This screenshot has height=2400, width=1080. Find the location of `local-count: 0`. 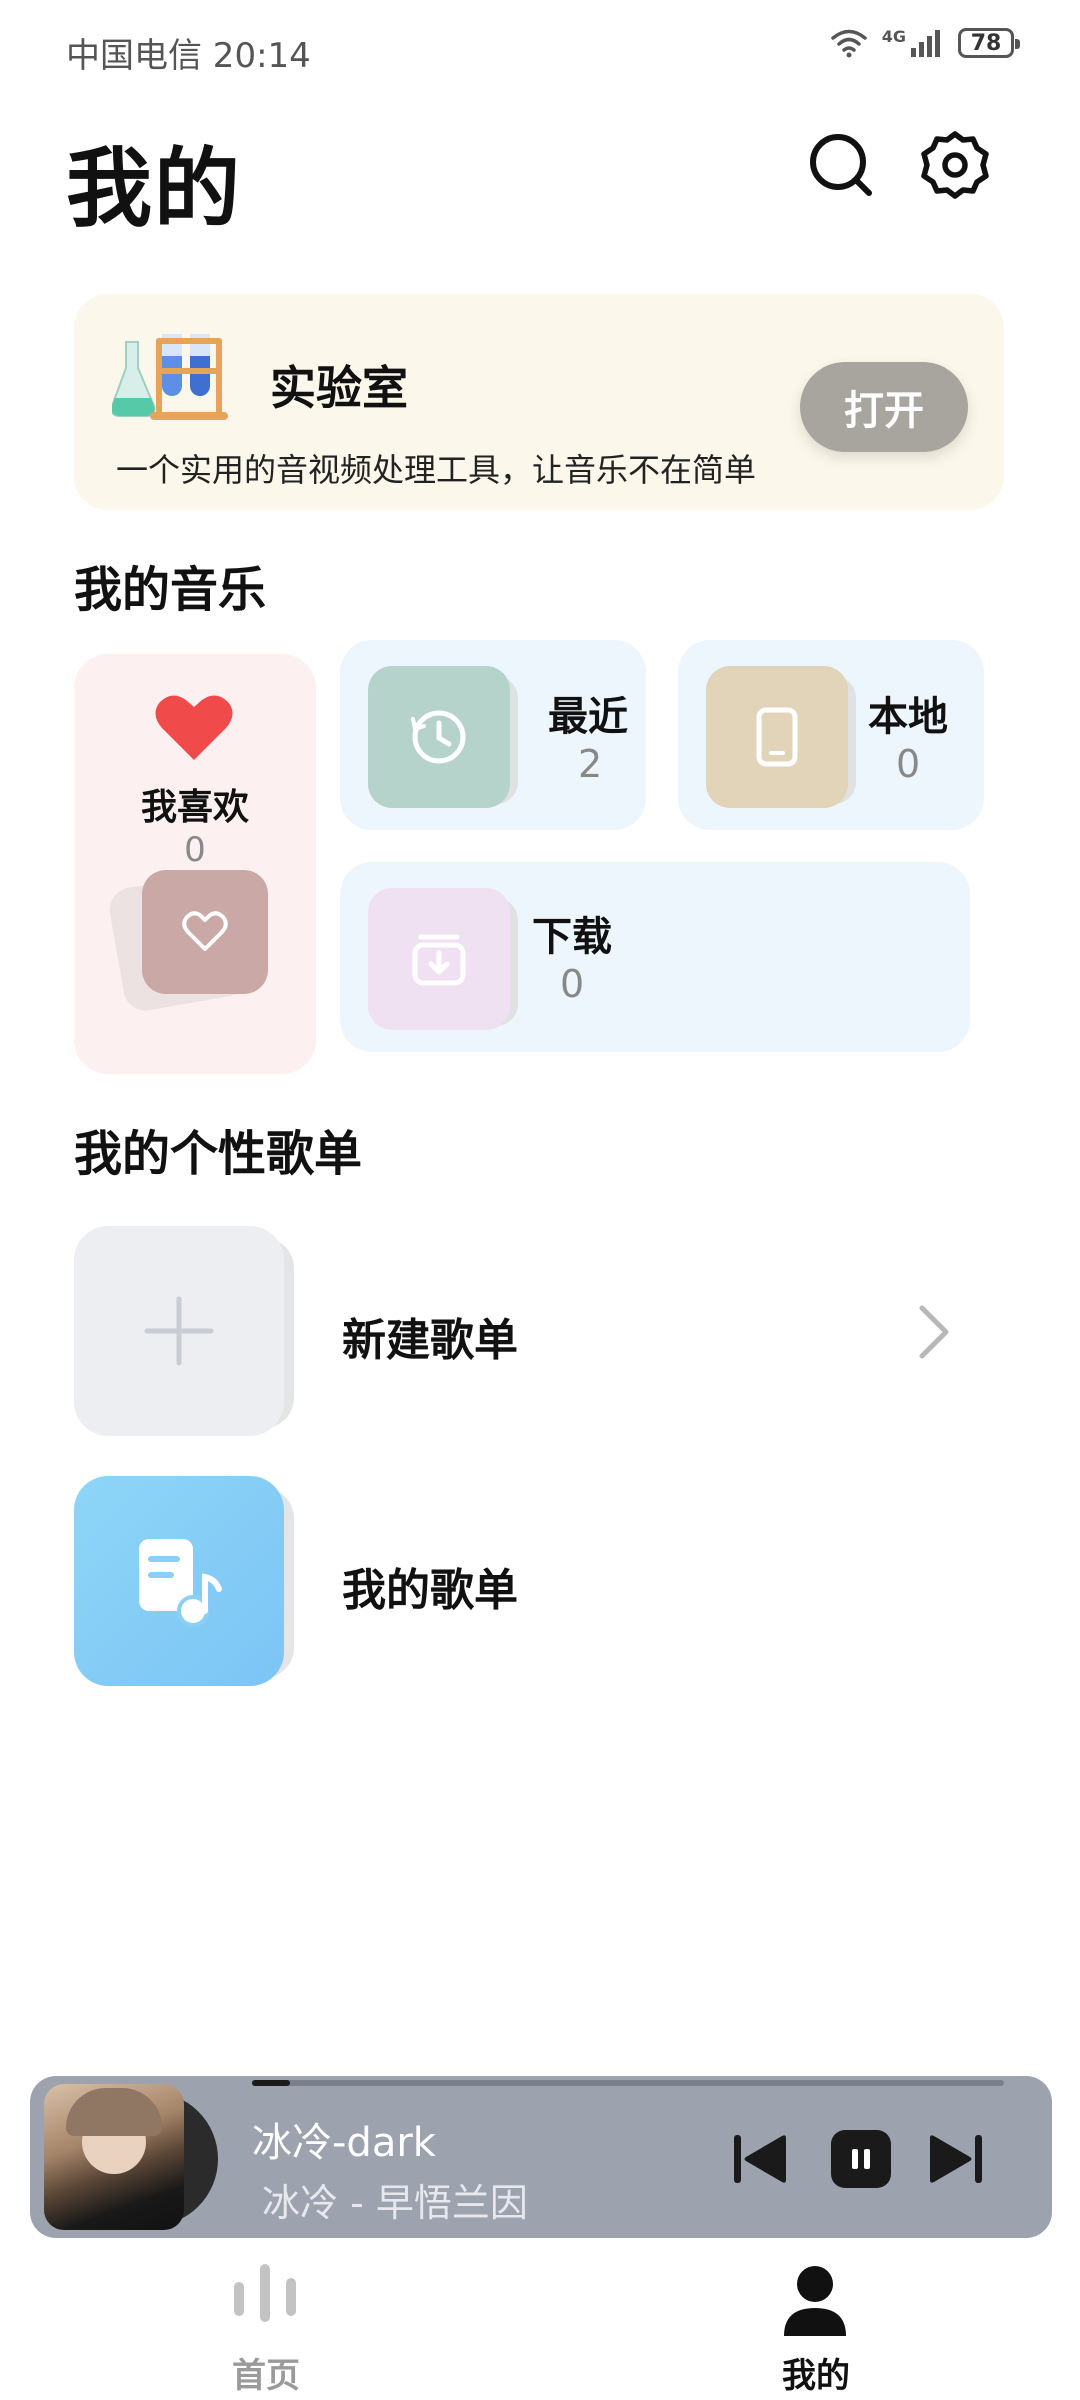

local-count: 0 is located at coordinates (908, 764).